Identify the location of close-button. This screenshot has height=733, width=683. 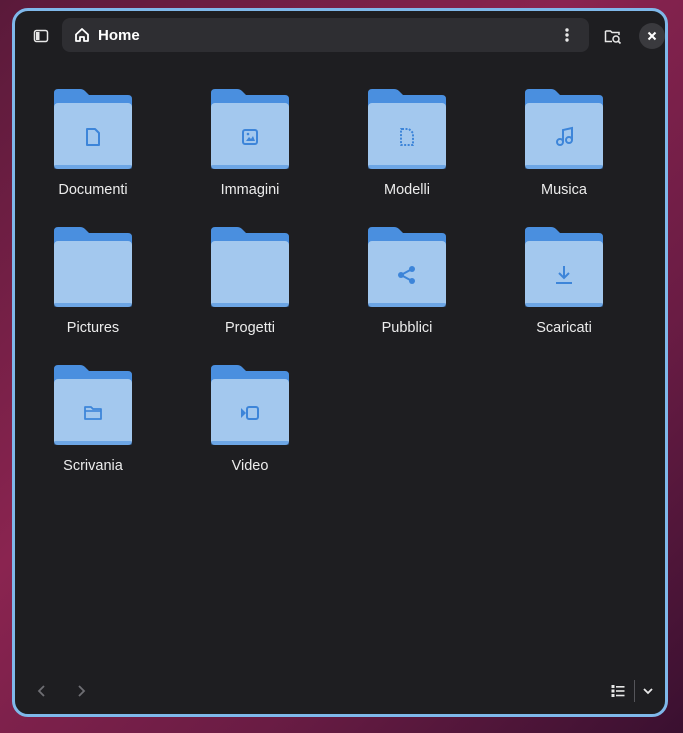
(652, 36).